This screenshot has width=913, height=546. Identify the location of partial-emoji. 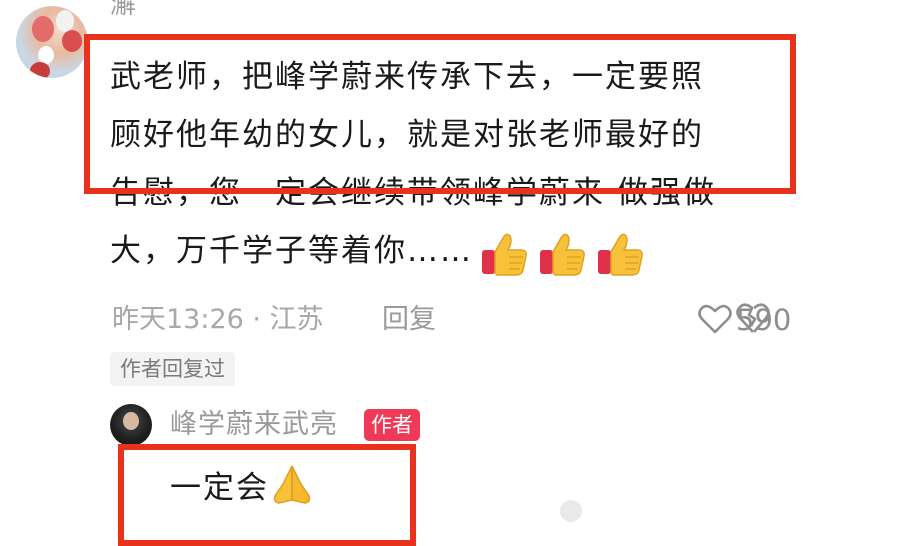
(571, 511).